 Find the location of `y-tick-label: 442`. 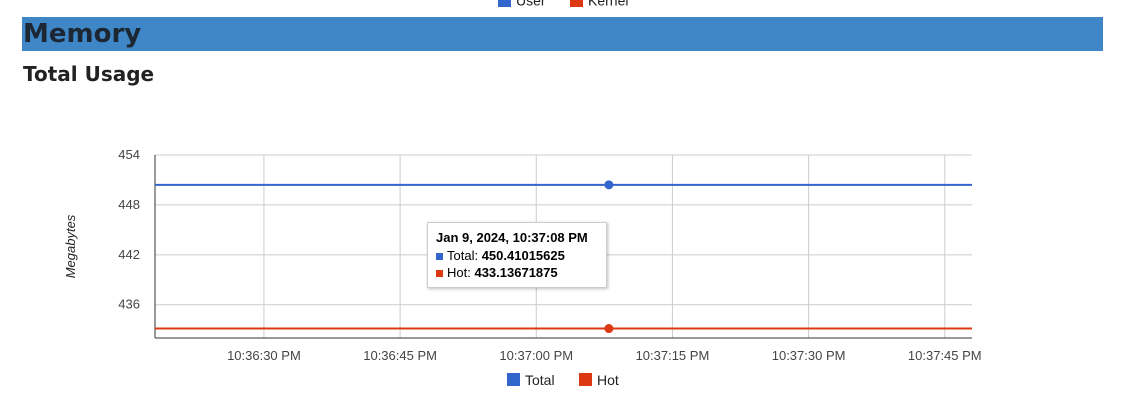

y-tick-label: 442 is located at coordinates (129, 254).